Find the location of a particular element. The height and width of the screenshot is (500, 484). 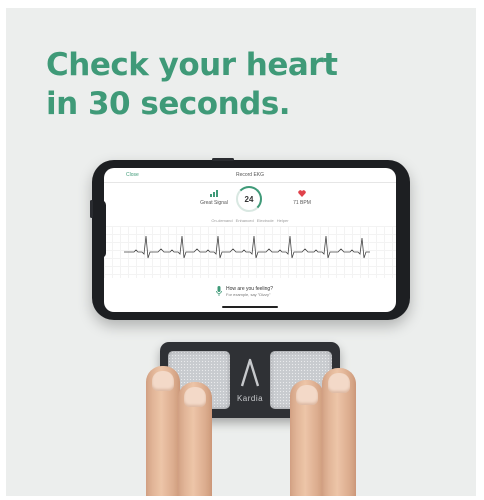

timer-value: 24 is located at coordinates (249, 199).